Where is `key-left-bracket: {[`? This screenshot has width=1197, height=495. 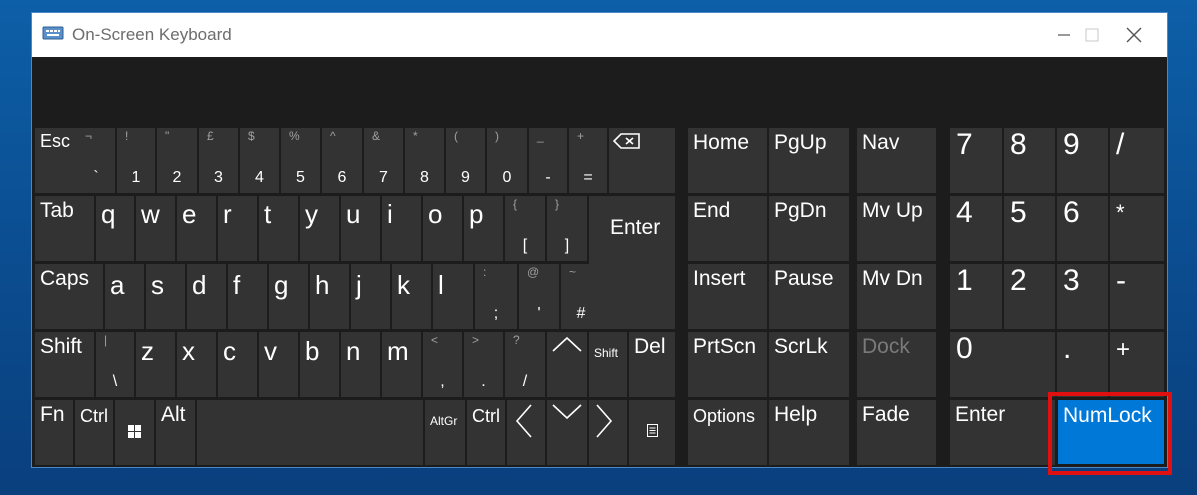 key-left-bracket: {[ is located at coordinates (525, 228).